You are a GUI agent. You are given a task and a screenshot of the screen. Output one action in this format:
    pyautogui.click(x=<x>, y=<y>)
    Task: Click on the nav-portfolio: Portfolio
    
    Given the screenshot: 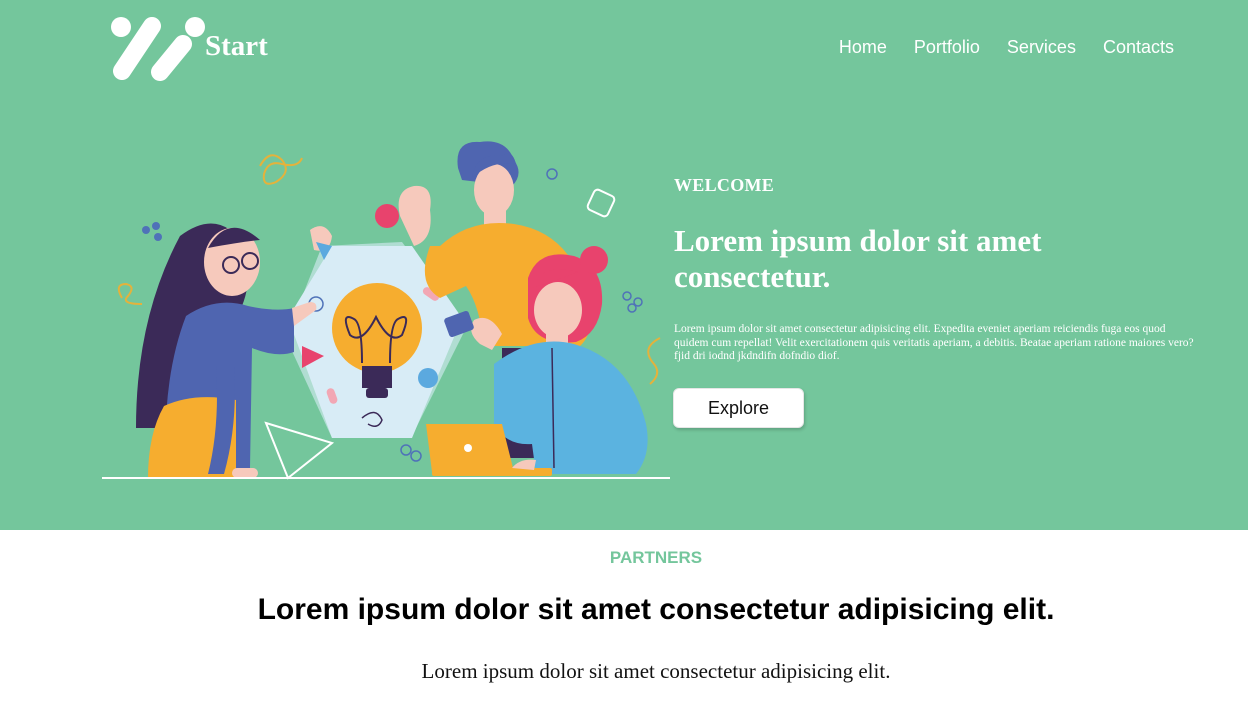 What is the action you would take?
    pyautogui.click(x=947, y=47)
    